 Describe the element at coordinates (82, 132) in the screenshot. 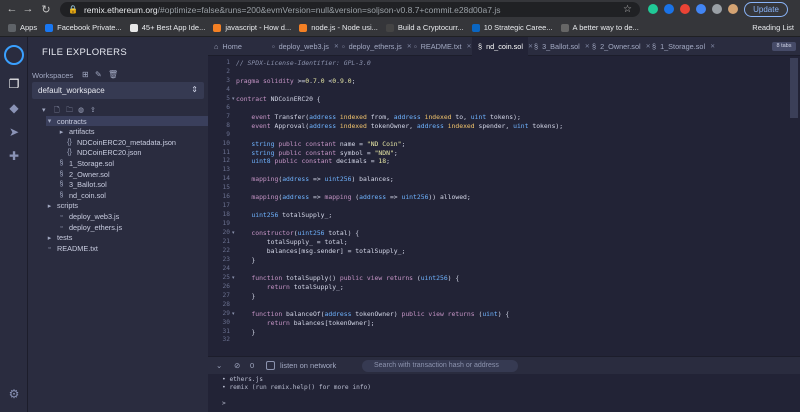

I see `file-tree-label: artifacts` at that location.